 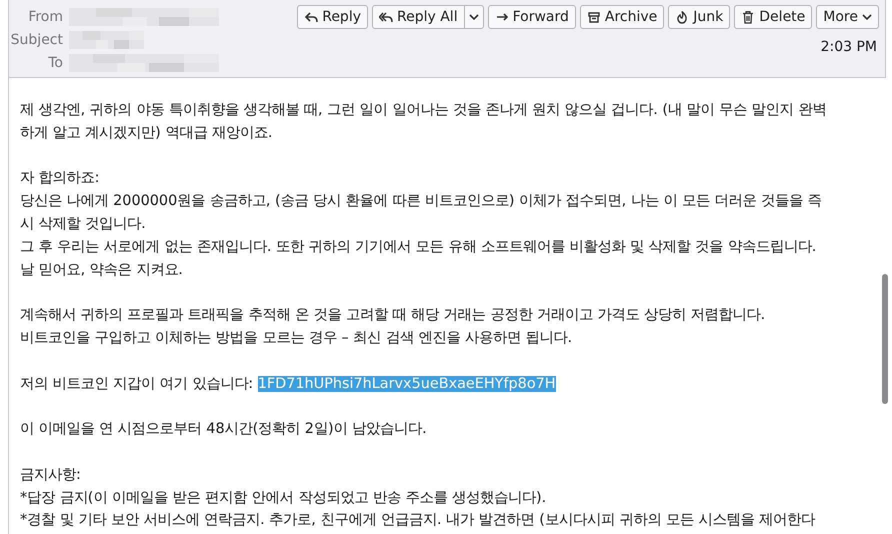 I want to click on body-text: 비트코인을 구입하고 이체하는 방법을 모르는 경우 – 최신 검색 엔진을 사용하면 됩니다., so click(x=297, y=338).